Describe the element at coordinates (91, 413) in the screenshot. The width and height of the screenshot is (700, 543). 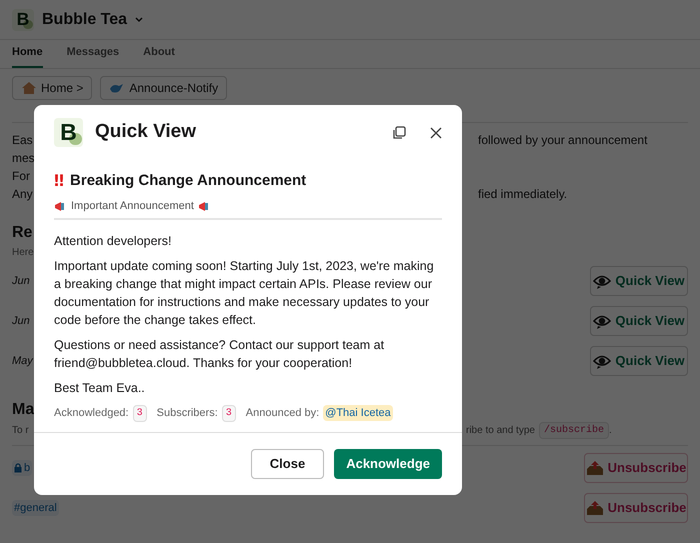
I see `stat-label: Acknowledged:` at that location.